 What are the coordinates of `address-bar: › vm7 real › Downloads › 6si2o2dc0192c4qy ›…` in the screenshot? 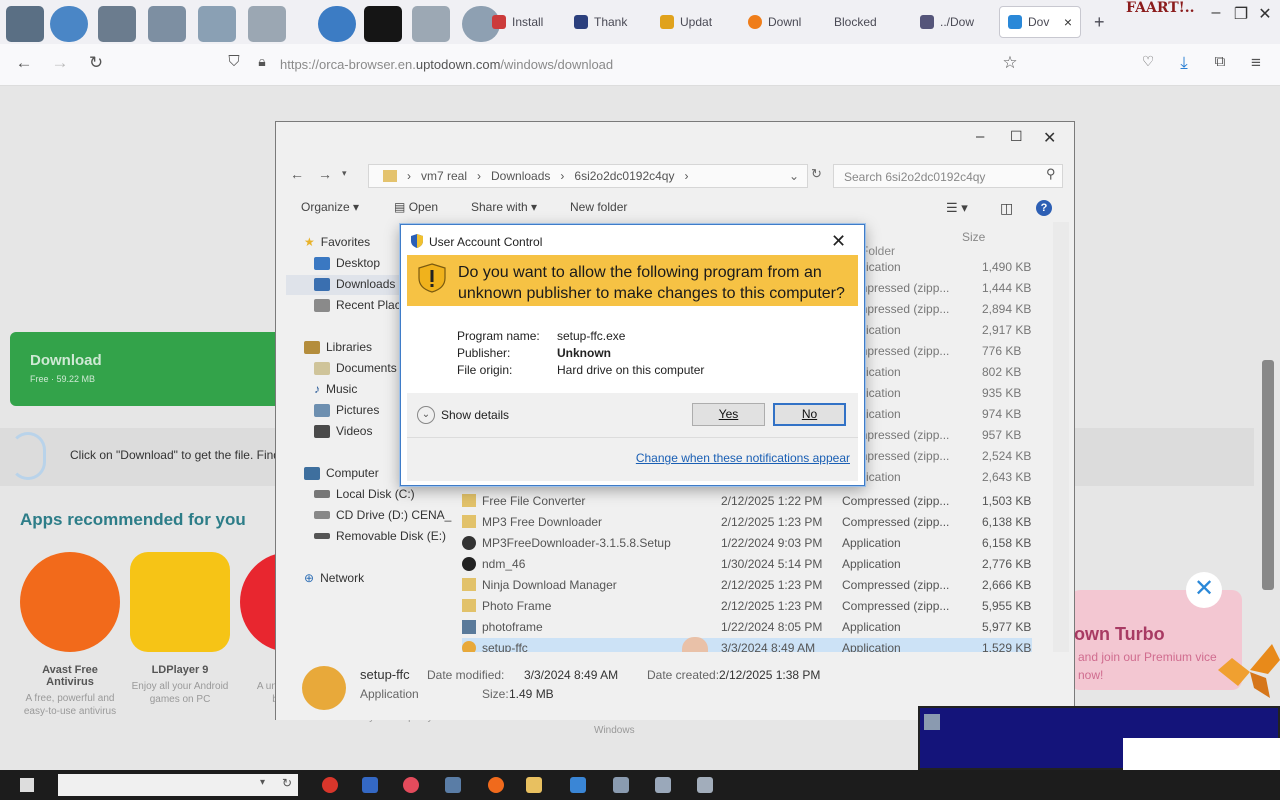 It's located at (588, 176).